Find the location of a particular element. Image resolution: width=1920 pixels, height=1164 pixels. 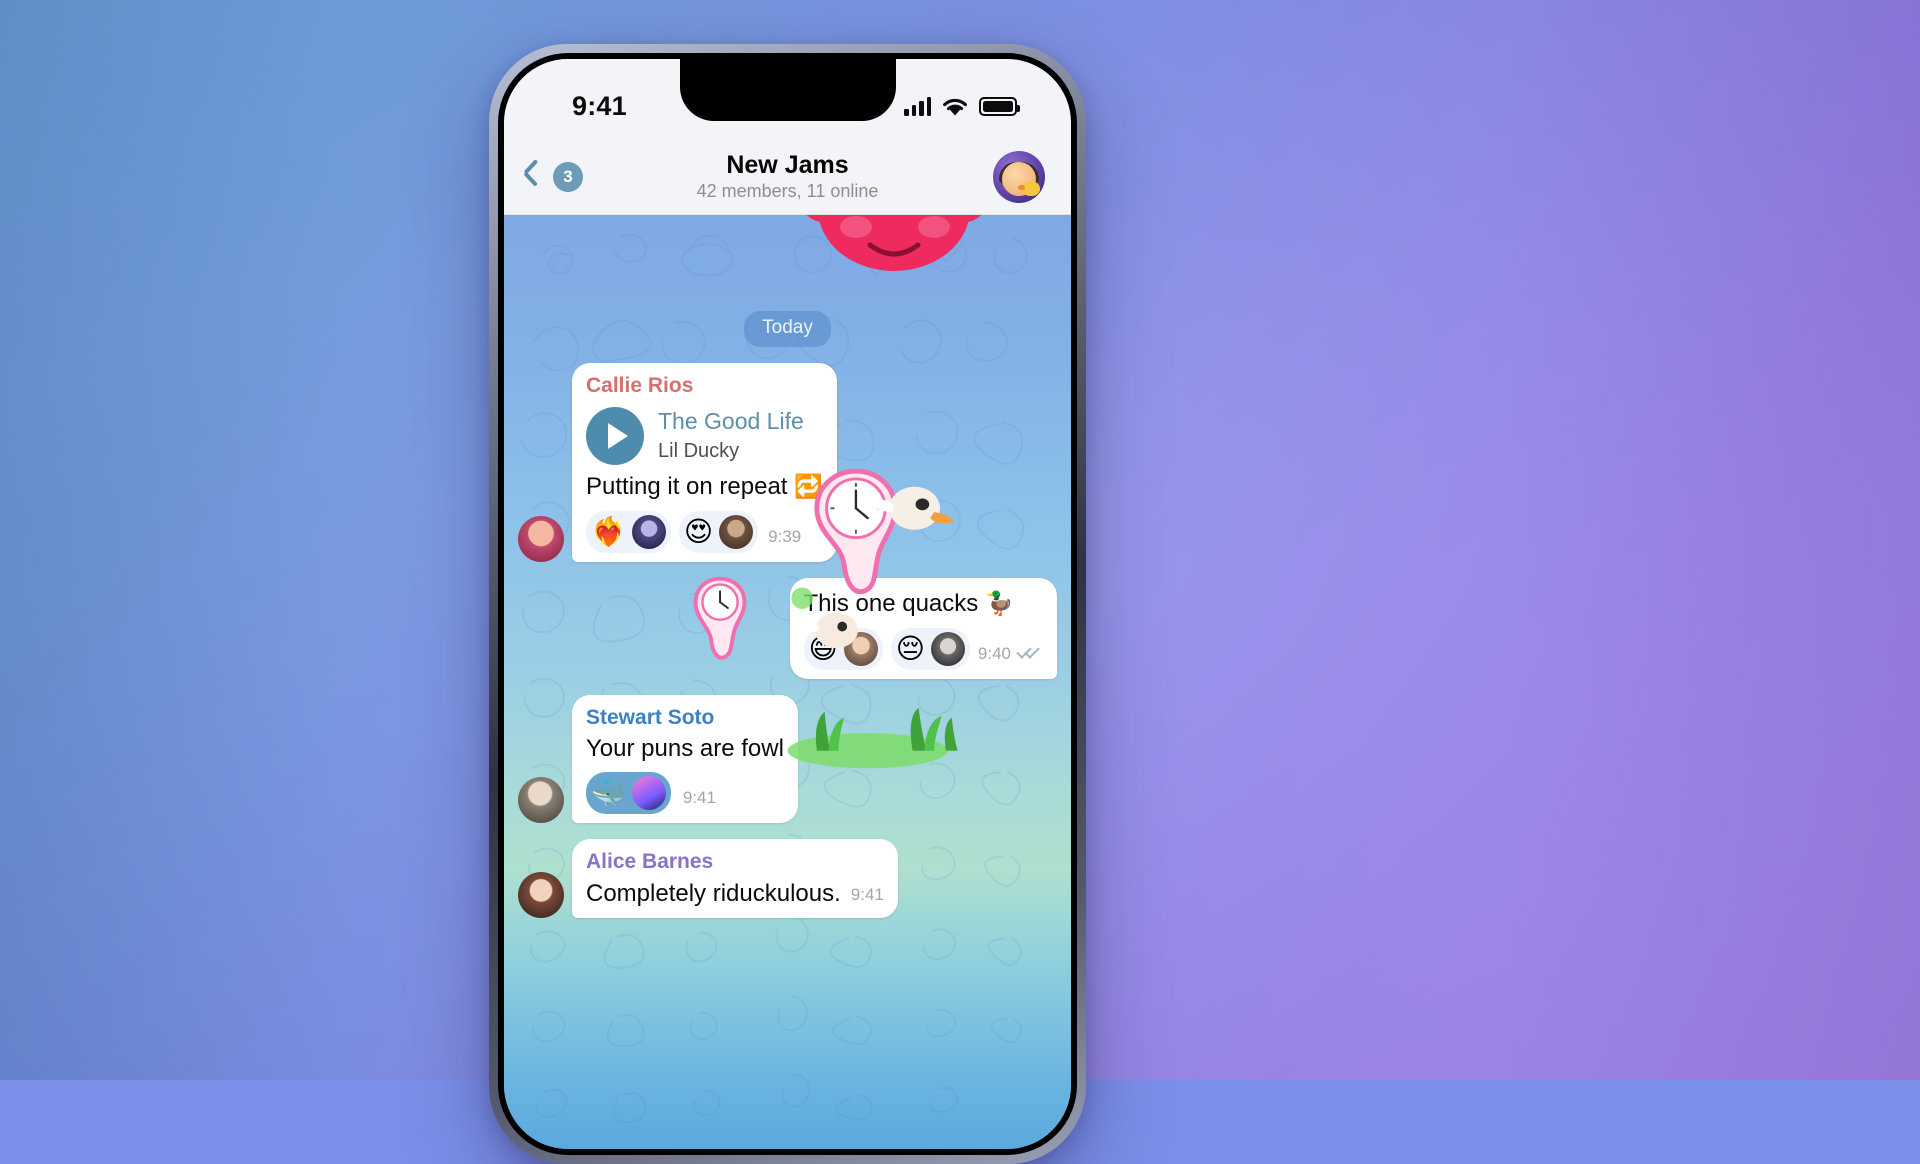

pink-character-sticker is located at coordinates (894, 257).